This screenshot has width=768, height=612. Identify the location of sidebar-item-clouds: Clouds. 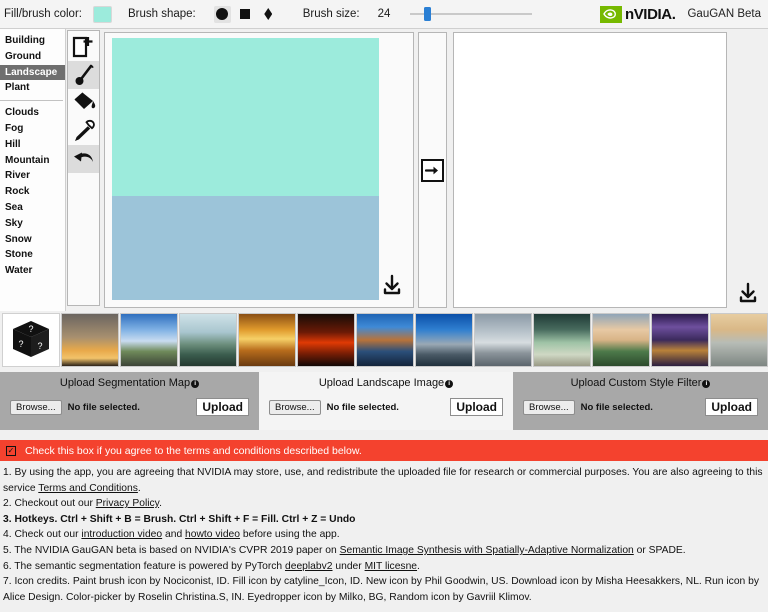
(32, 113).